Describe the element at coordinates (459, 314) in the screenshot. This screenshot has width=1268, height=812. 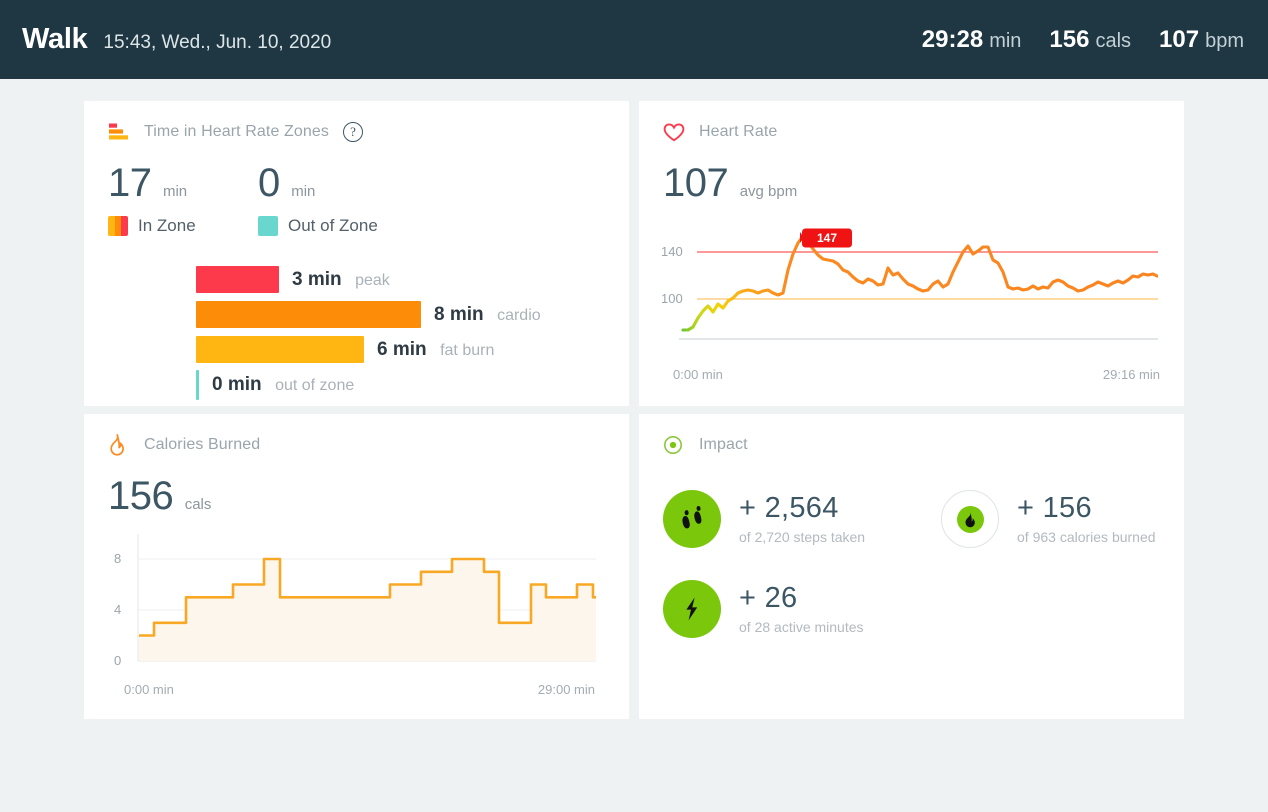
I see `zone-minutes-cardio: 8 min` at that location.